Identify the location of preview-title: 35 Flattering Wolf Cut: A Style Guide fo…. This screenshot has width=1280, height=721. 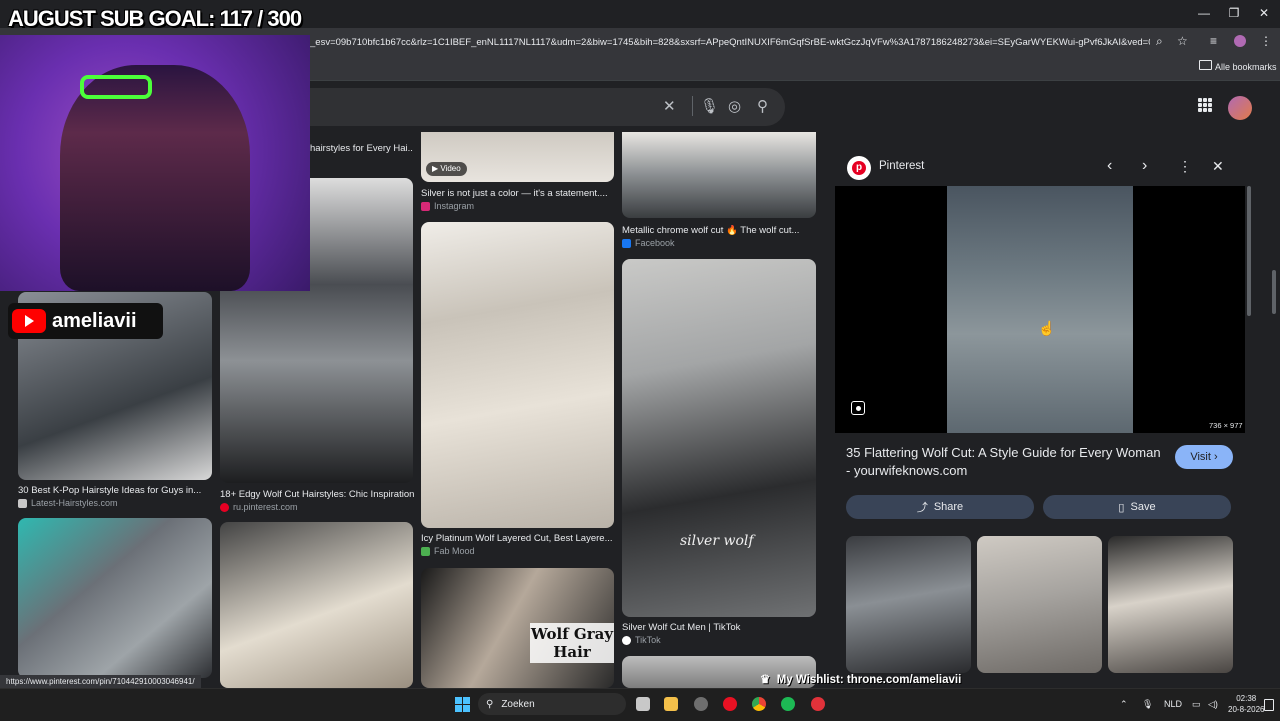
(1005, 462).